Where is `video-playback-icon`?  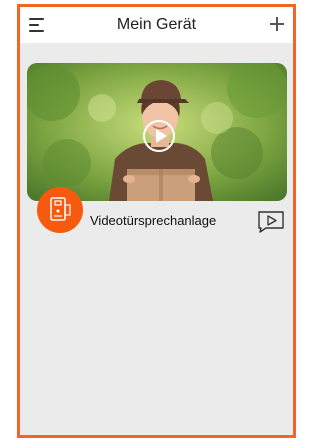
video-playback-icon is located at coordinates (271, 224).